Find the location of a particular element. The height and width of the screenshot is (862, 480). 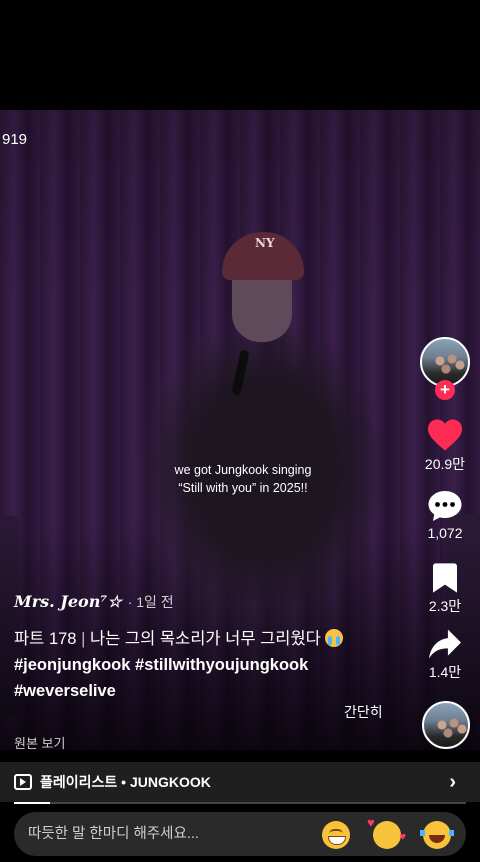

video-counter: 919 is located at coordinates (15, 139).